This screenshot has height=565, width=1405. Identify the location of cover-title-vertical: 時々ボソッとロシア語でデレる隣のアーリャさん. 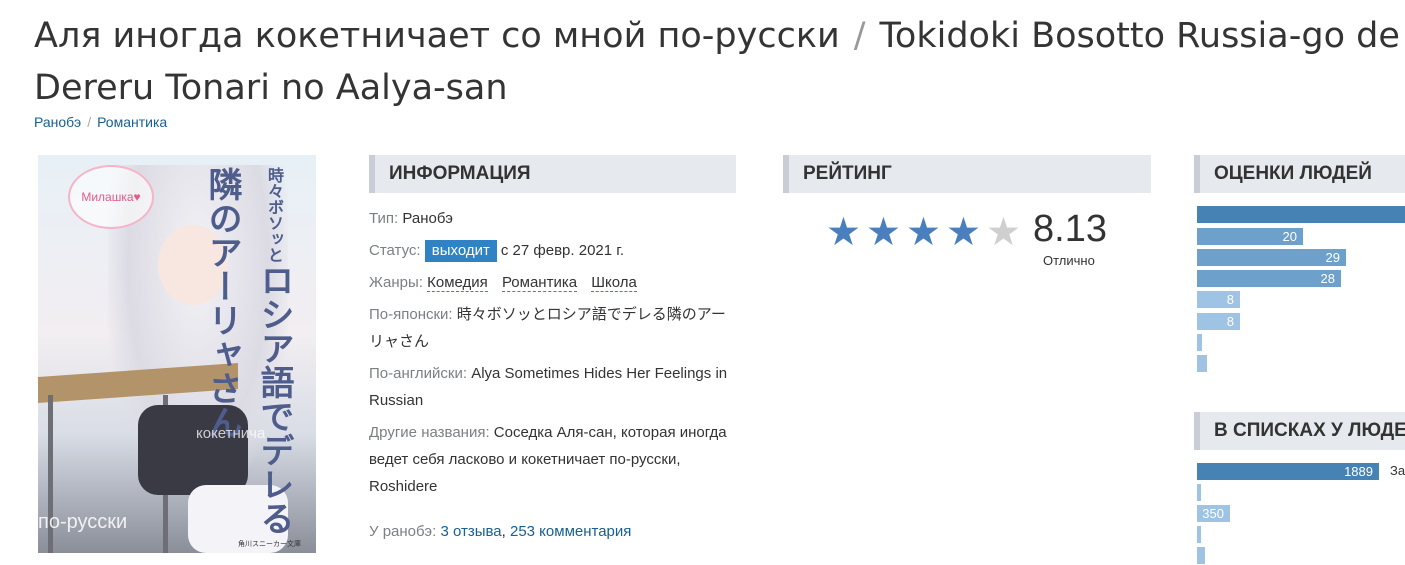
(251, 360).